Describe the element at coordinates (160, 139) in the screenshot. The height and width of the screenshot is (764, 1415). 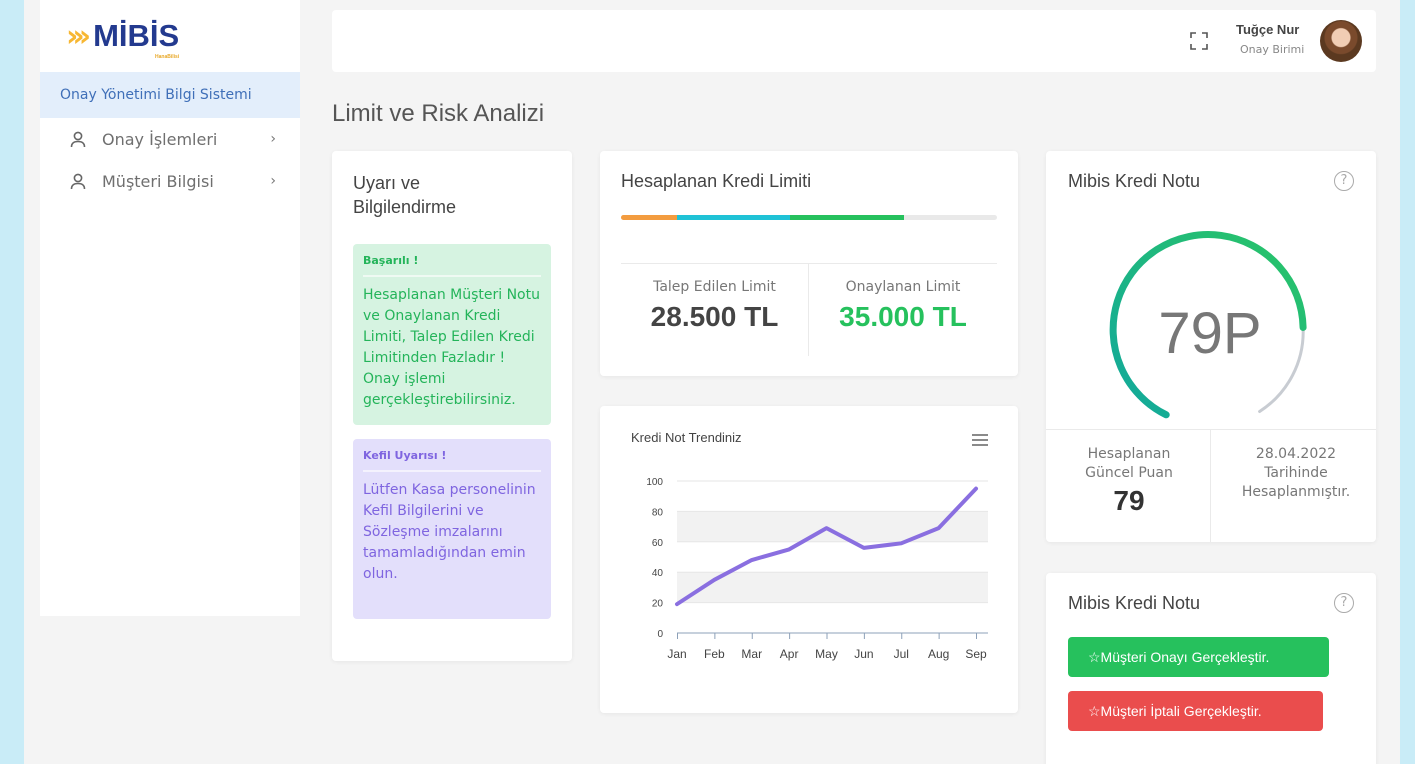
I see `sidebar-item-label: Onay İşlemleri` at that location.